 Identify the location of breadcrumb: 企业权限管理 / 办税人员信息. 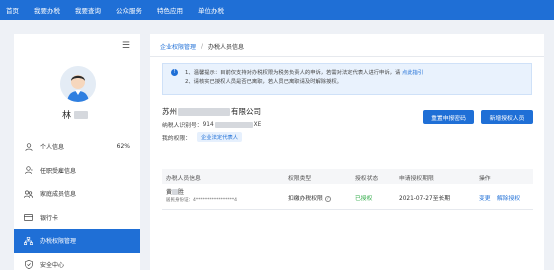
(202, 46).